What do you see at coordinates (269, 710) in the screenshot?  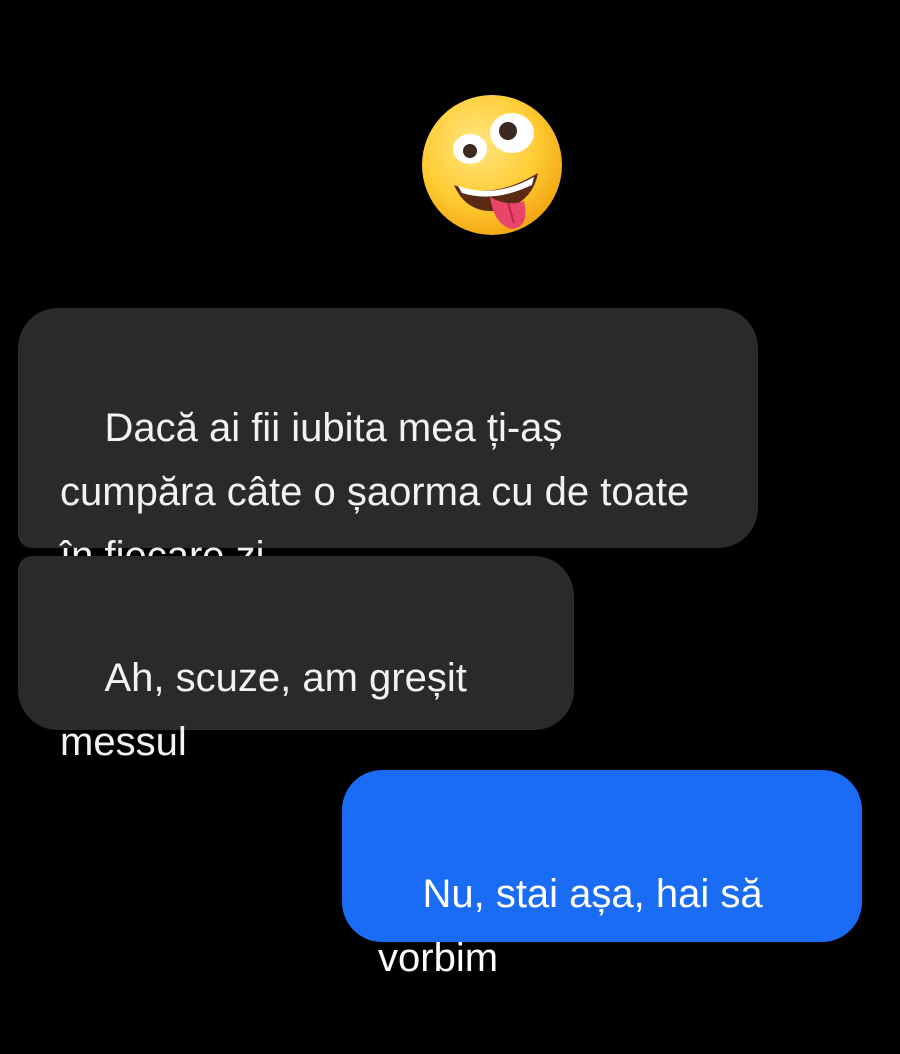 I see `message-text: Ah, scuze, am greșit messul` at bounding box center [269, 710].